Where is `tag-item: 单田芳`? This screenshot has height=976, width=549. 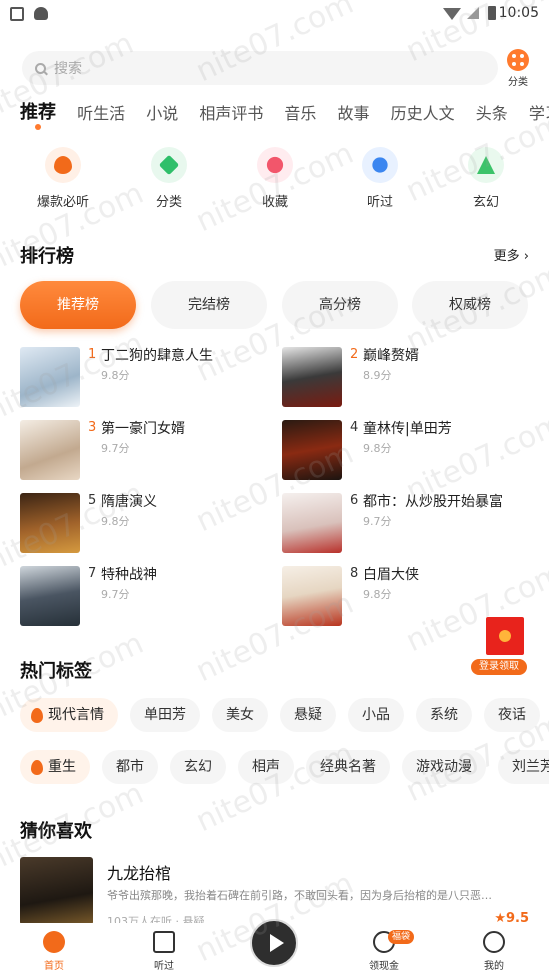
tag-item: 单田芳 is located at coordinates (165, 715).